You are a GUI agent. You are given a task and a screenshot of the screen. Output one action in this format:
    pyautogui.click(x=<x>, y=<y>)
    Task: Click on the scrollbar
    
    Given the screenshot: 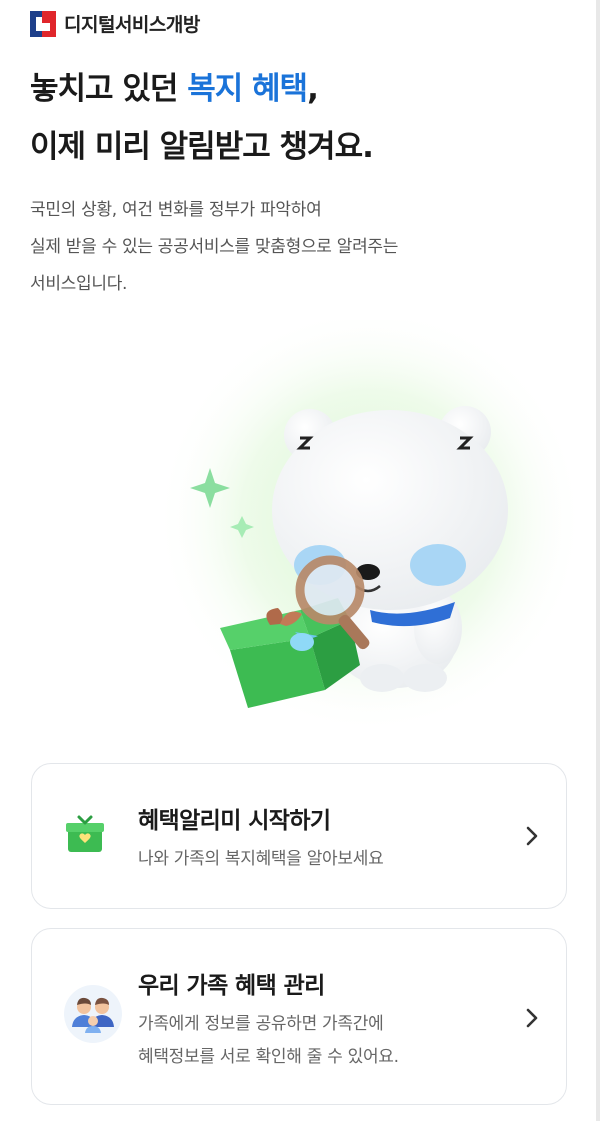 What is the action you would take?
    pyautogui.click(x=598, y=560)
    